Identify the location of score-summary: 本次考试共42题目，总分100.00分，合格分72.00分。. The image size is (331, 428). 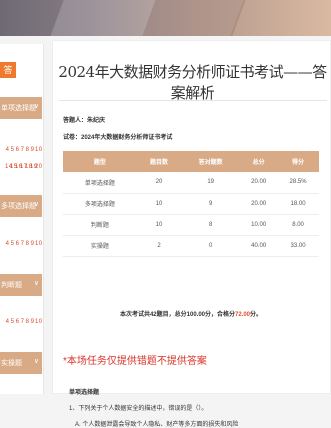
(191, 313).